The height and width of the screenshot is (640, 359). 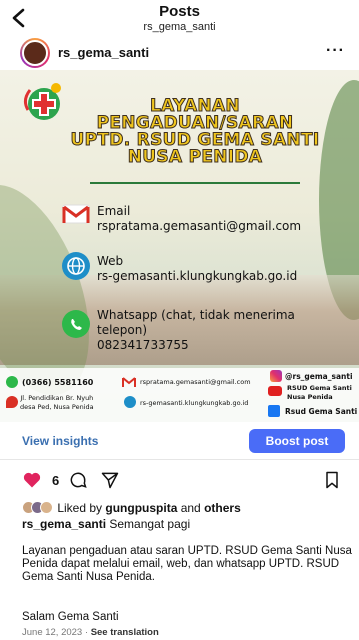 I want to click on globe-small-icon, so click(x=130, y=402).